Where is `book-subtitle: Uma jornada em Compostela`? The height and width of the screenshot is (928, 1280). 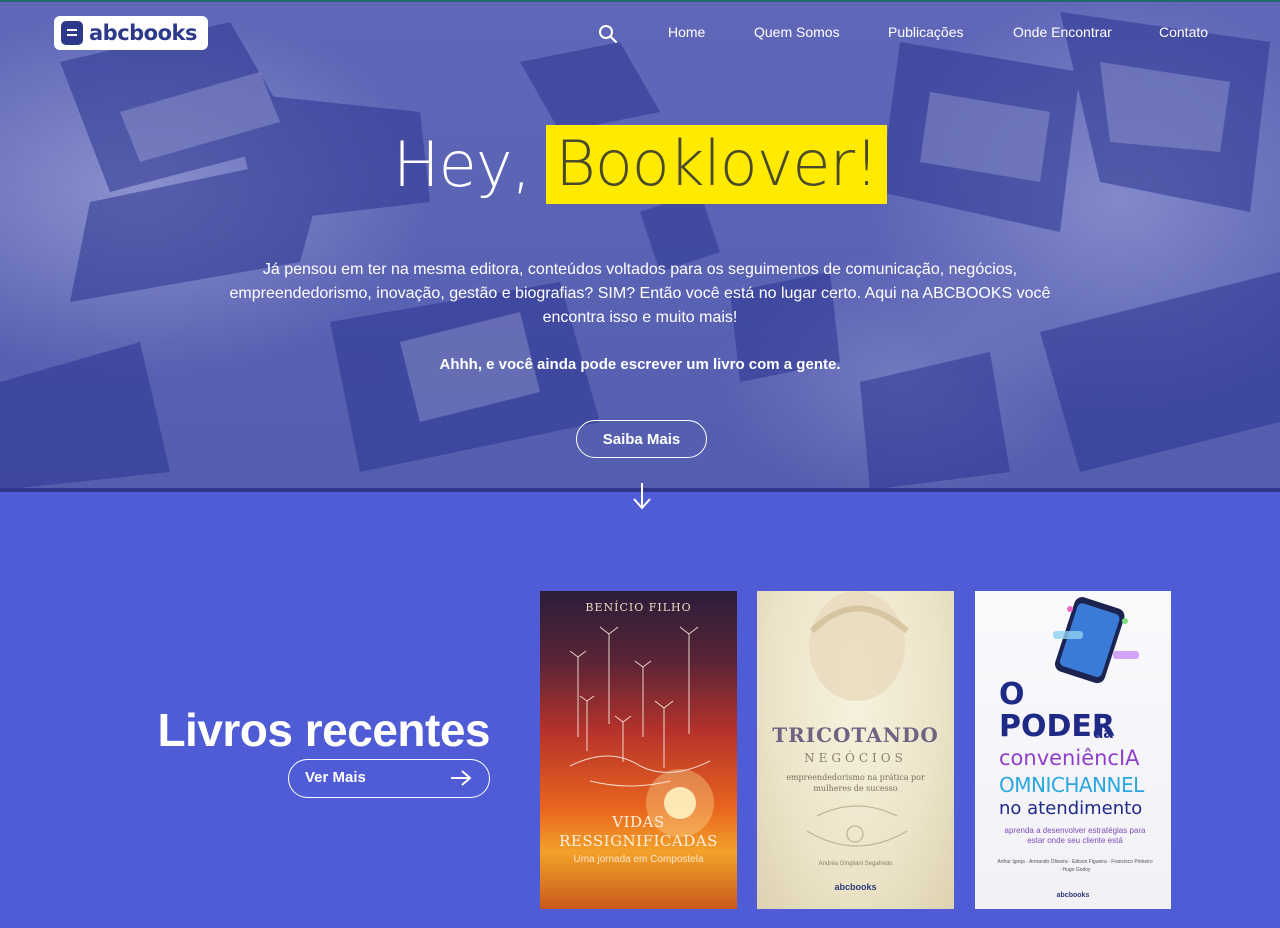
book-subtitle: Uma jornada em Compostela is located at coordinates (638, 859).